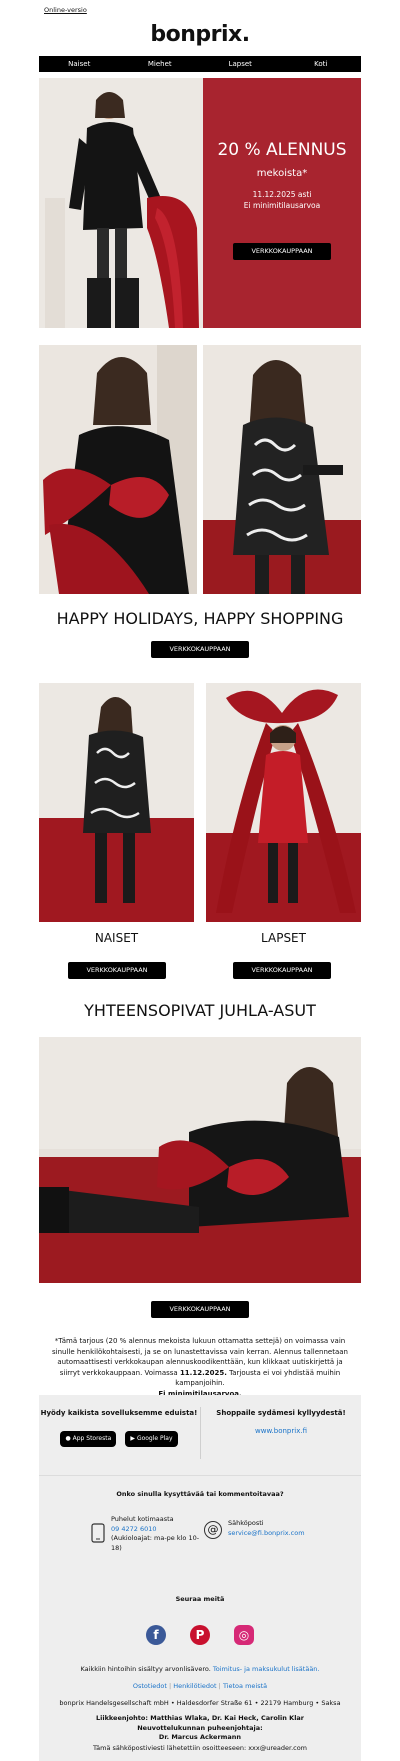  I want to click on photo-woman-black-bow-dress-illustration, so click(118, 469).